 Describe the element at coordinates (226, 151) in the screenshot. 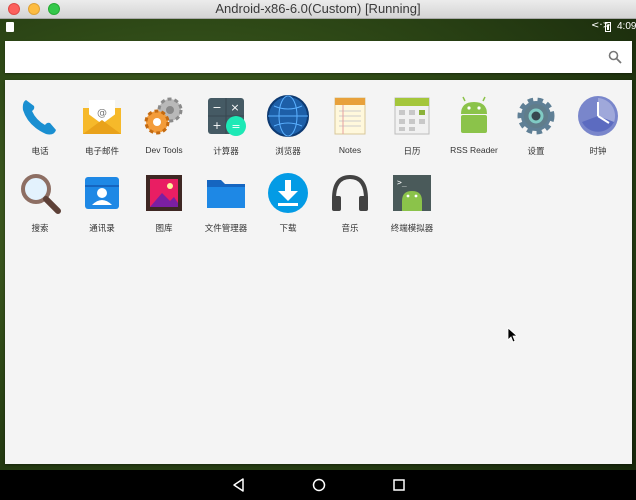

I see `app-label: 计算器` at that location.